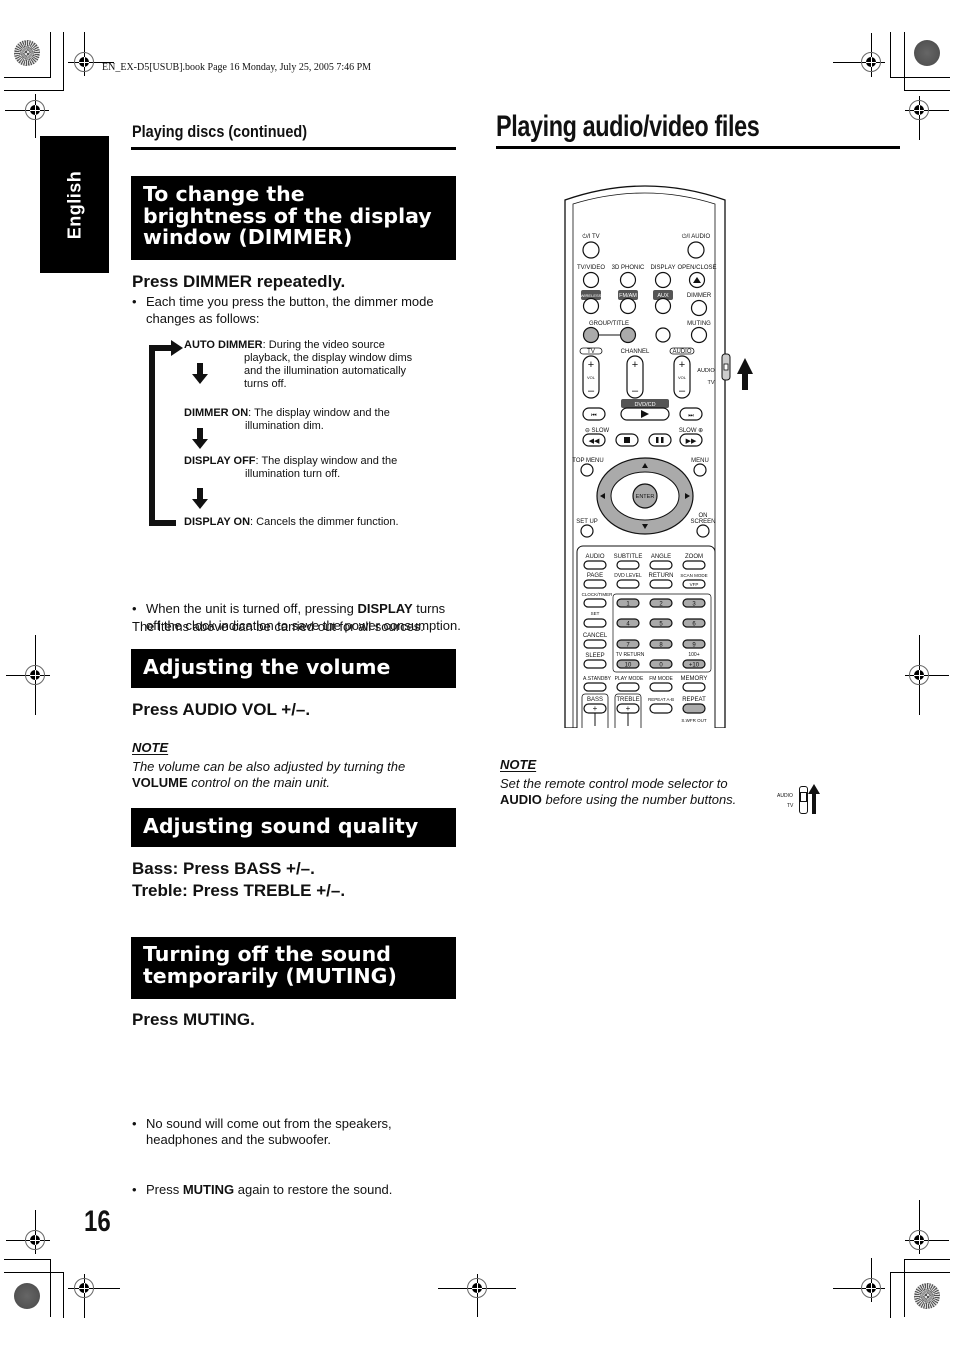  I want to click on clock-timer-label: CLOCK/TIMER, so click(598, 594).